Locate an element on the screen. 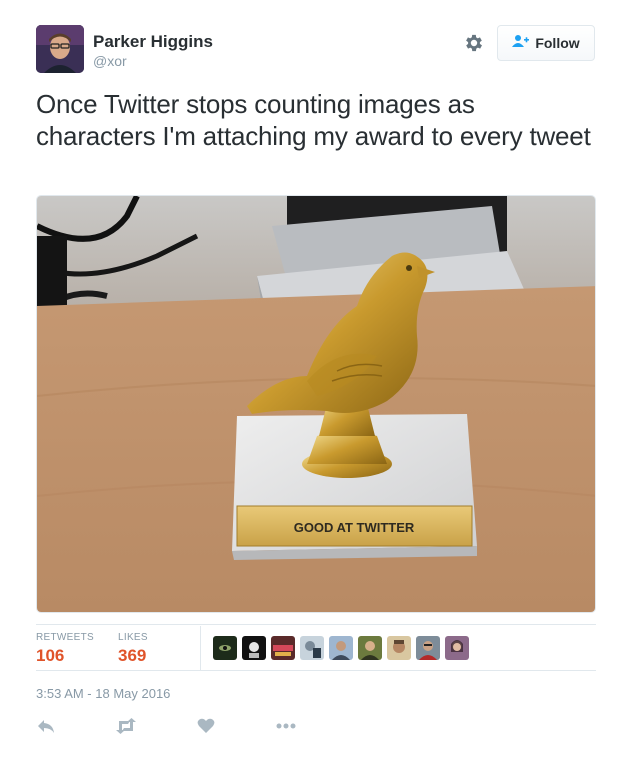 The height and width of the screenshot is (762, 630). heart-icon is located at coordinates (206, 725).